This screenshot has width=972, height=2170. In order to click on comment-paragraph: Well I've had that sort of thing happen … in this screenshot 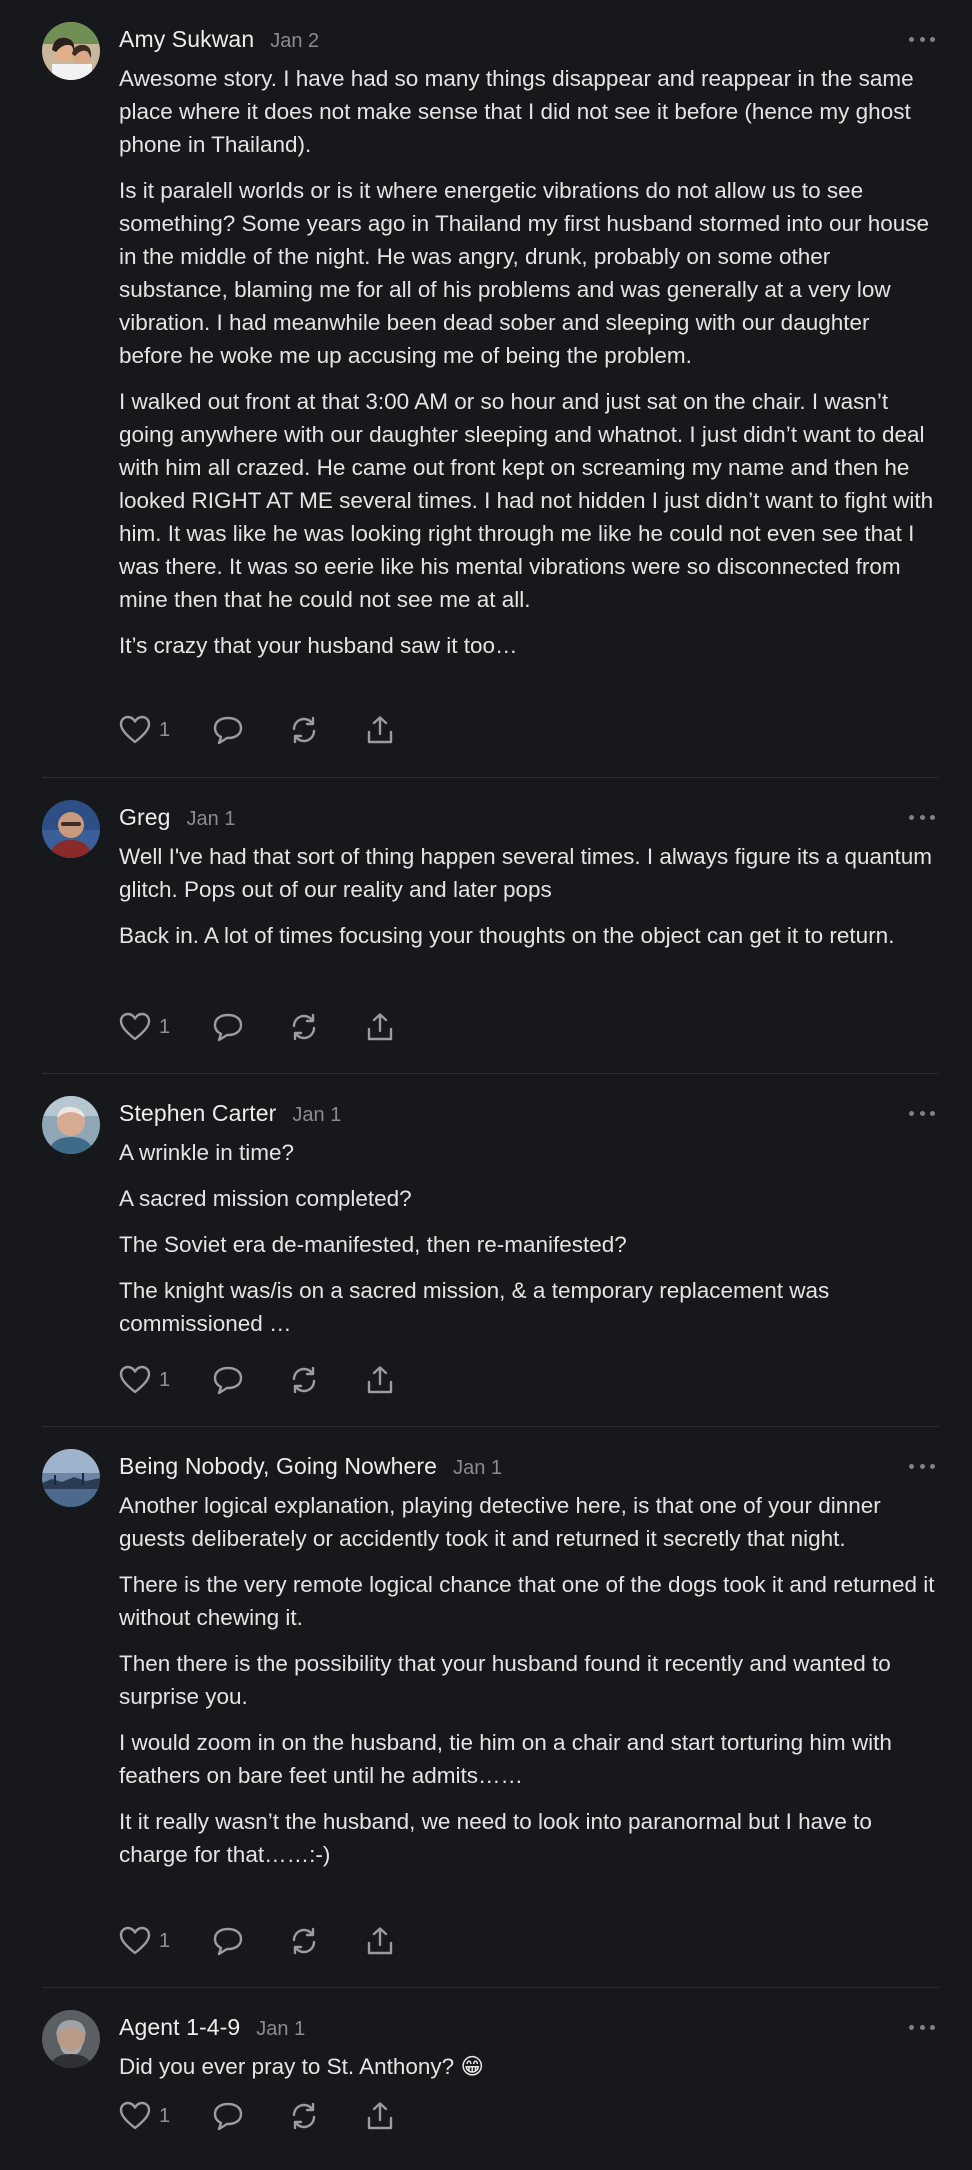, I will do `click(526, 873)`.